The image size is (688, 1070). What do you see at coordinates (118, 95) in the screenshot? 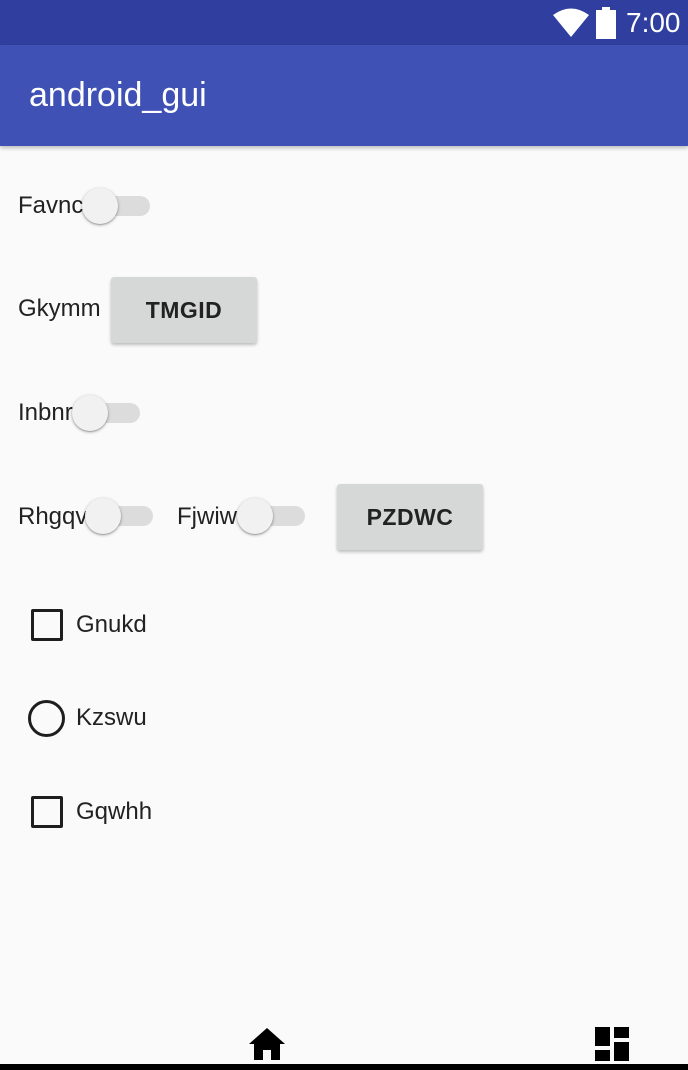
I see `app-title: android_gui` at bounding box center [118, 95].